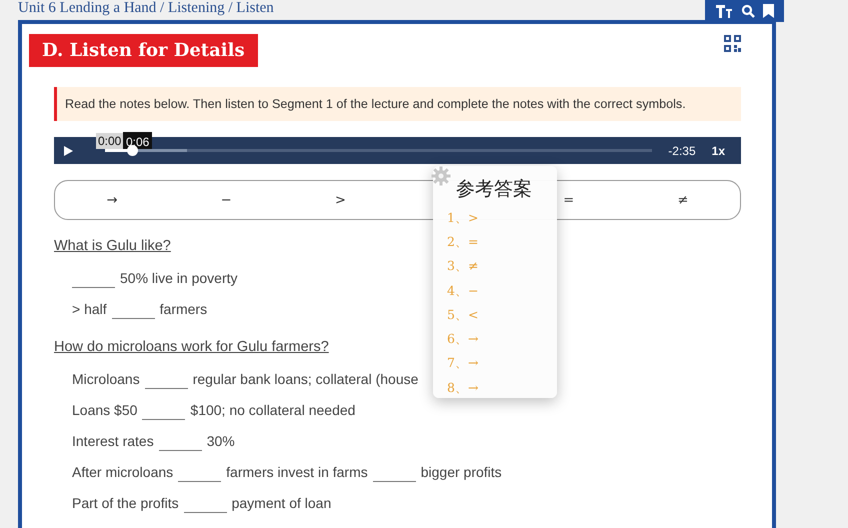 The image size is (848, 528). What do you see at coordinates (125, 503) in the screenshot?
I see `note-text: Part of the profits` at bounding box center [125, 503].